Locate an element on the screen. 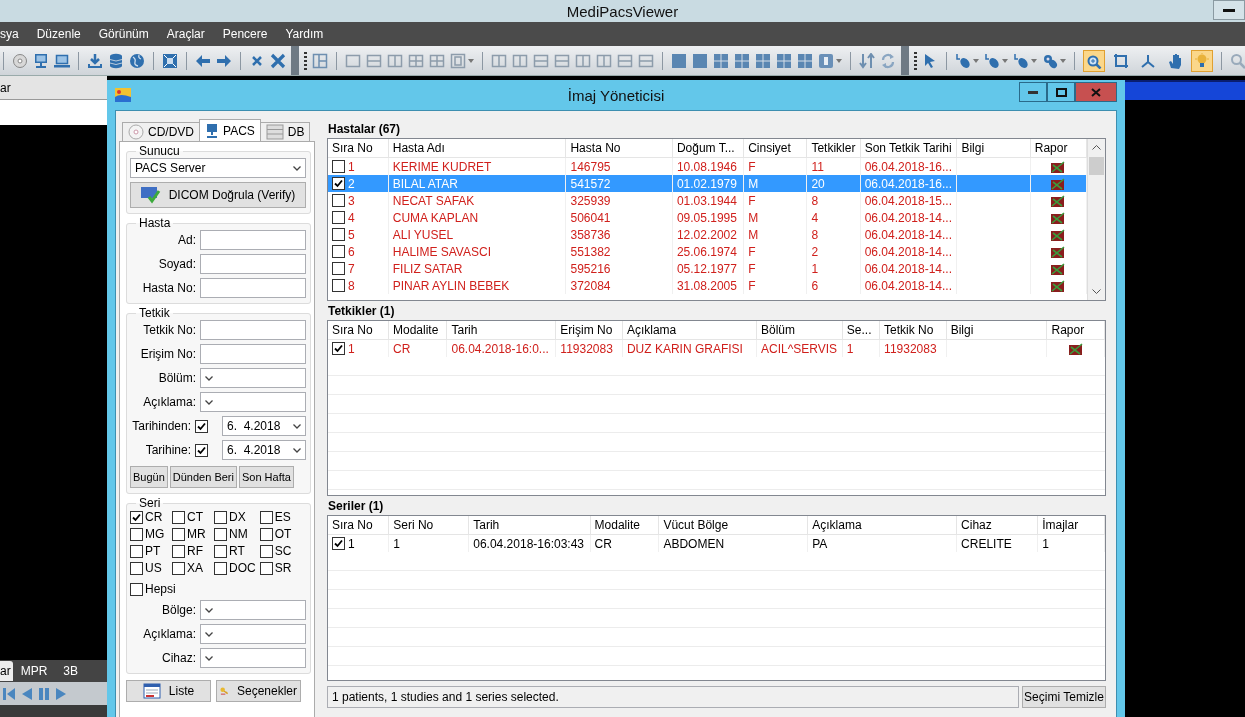  column-header: Modalite is located at coordinates (417, 330).